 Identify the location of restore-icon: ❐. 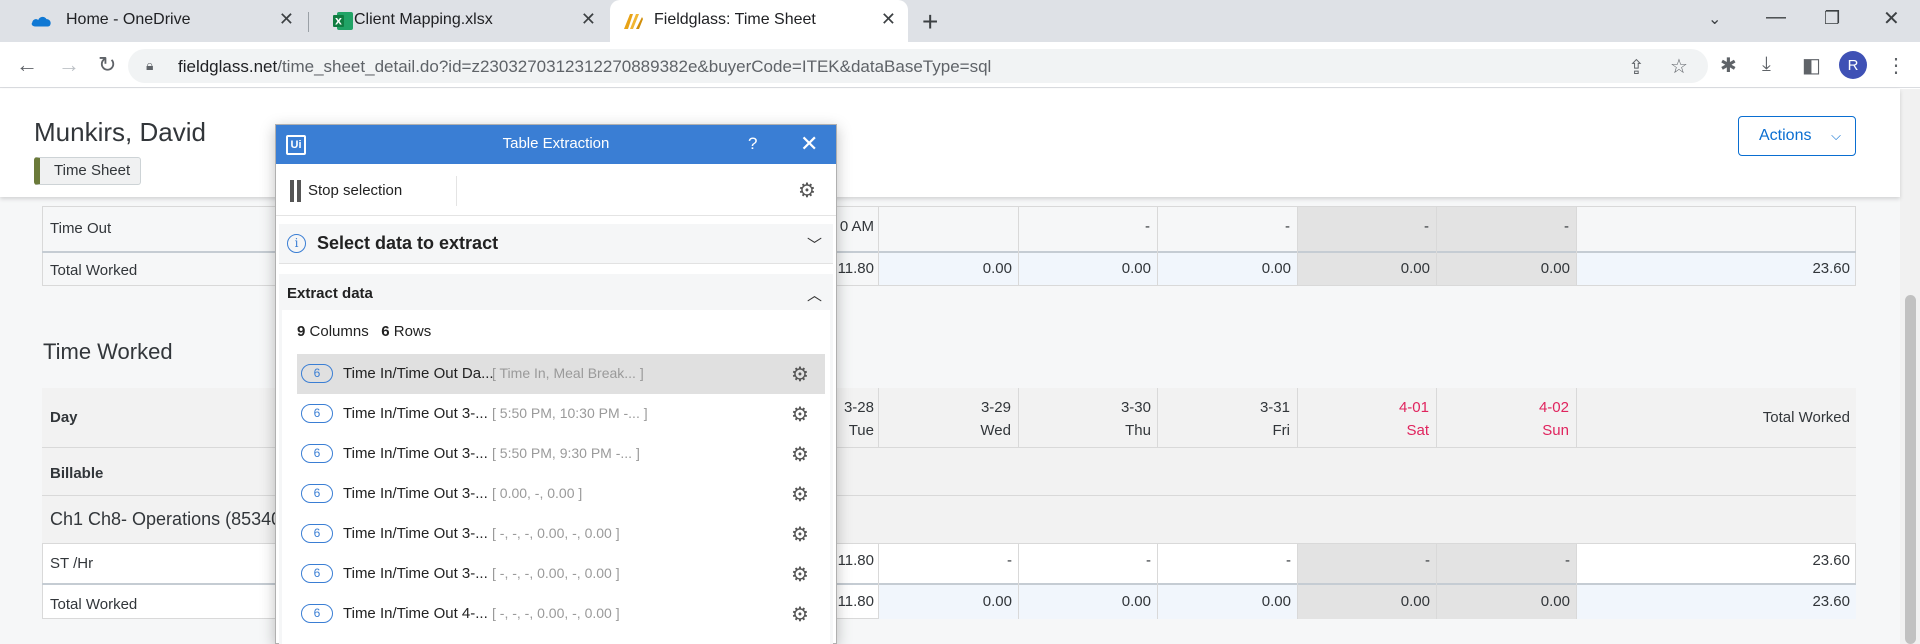
(1832, 18).